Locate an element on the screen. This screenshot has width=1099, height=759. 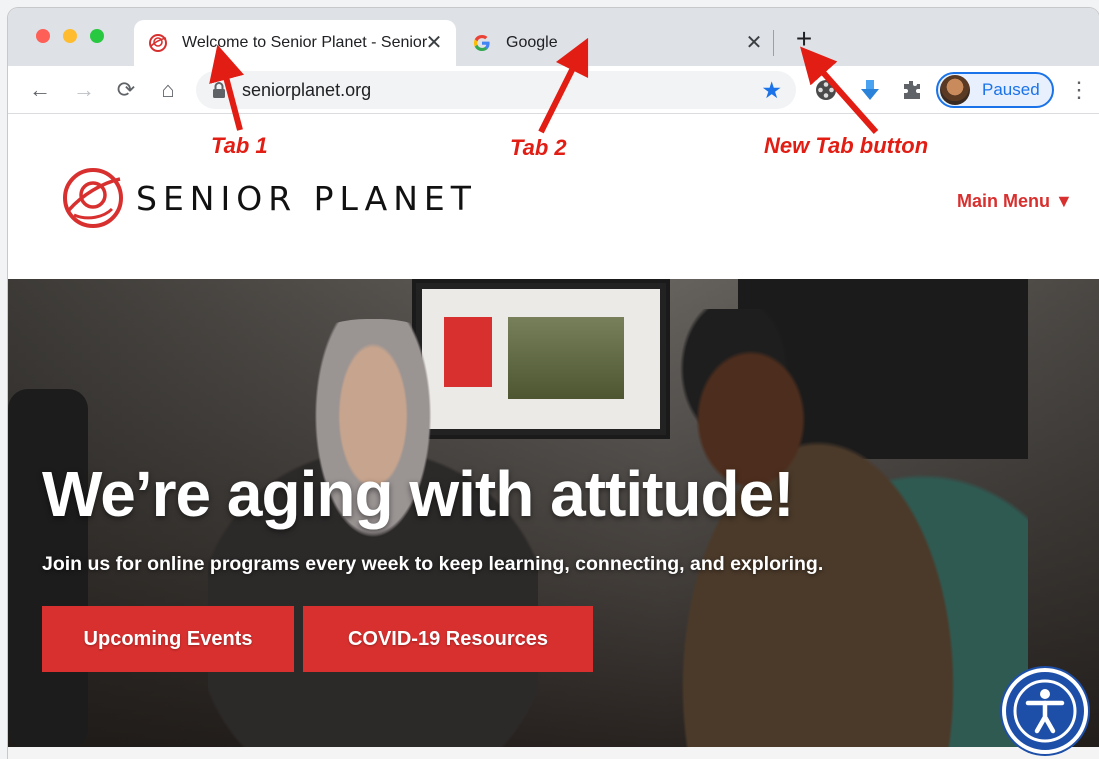
page-bottom-strip is located at coordinates (553, 753).